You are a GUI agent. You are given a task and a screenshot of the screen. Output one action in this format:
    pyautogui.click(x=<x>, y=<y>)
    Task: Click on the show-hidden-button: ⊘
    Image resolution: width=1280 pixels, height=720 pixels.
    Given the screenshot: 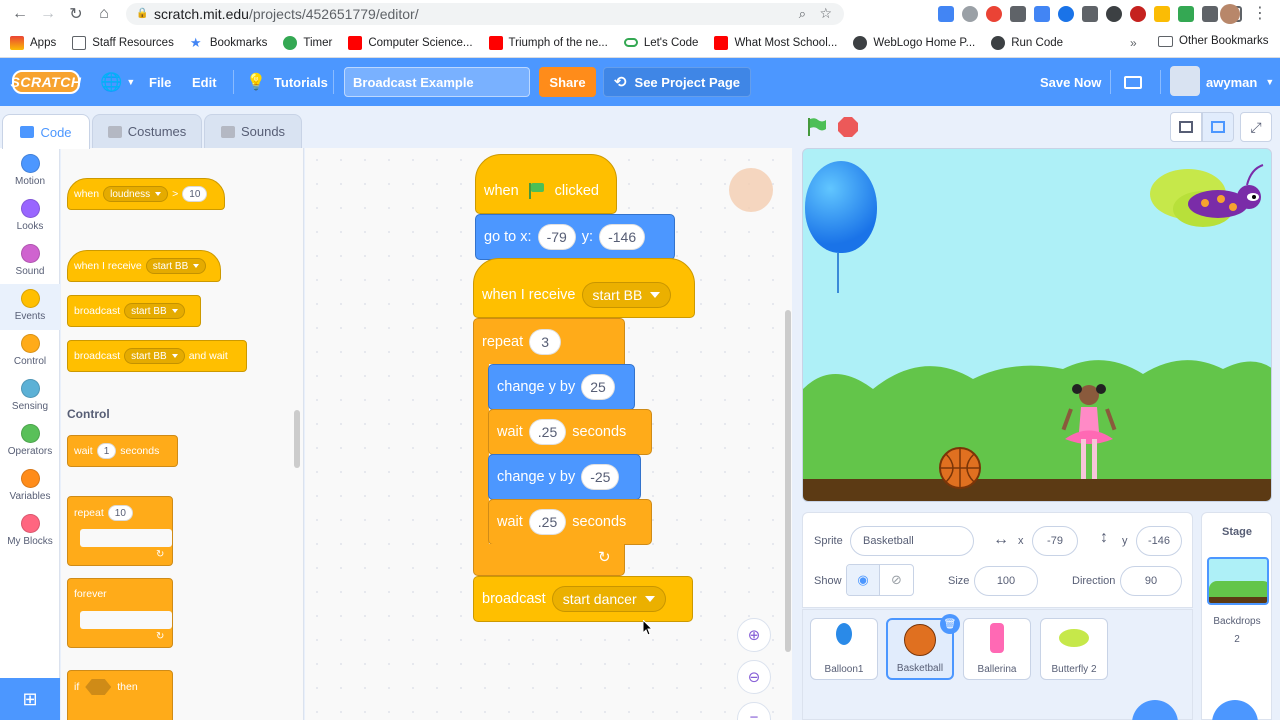 What is the action you would take?
    pyautogui.click(x=896, y=580)
    